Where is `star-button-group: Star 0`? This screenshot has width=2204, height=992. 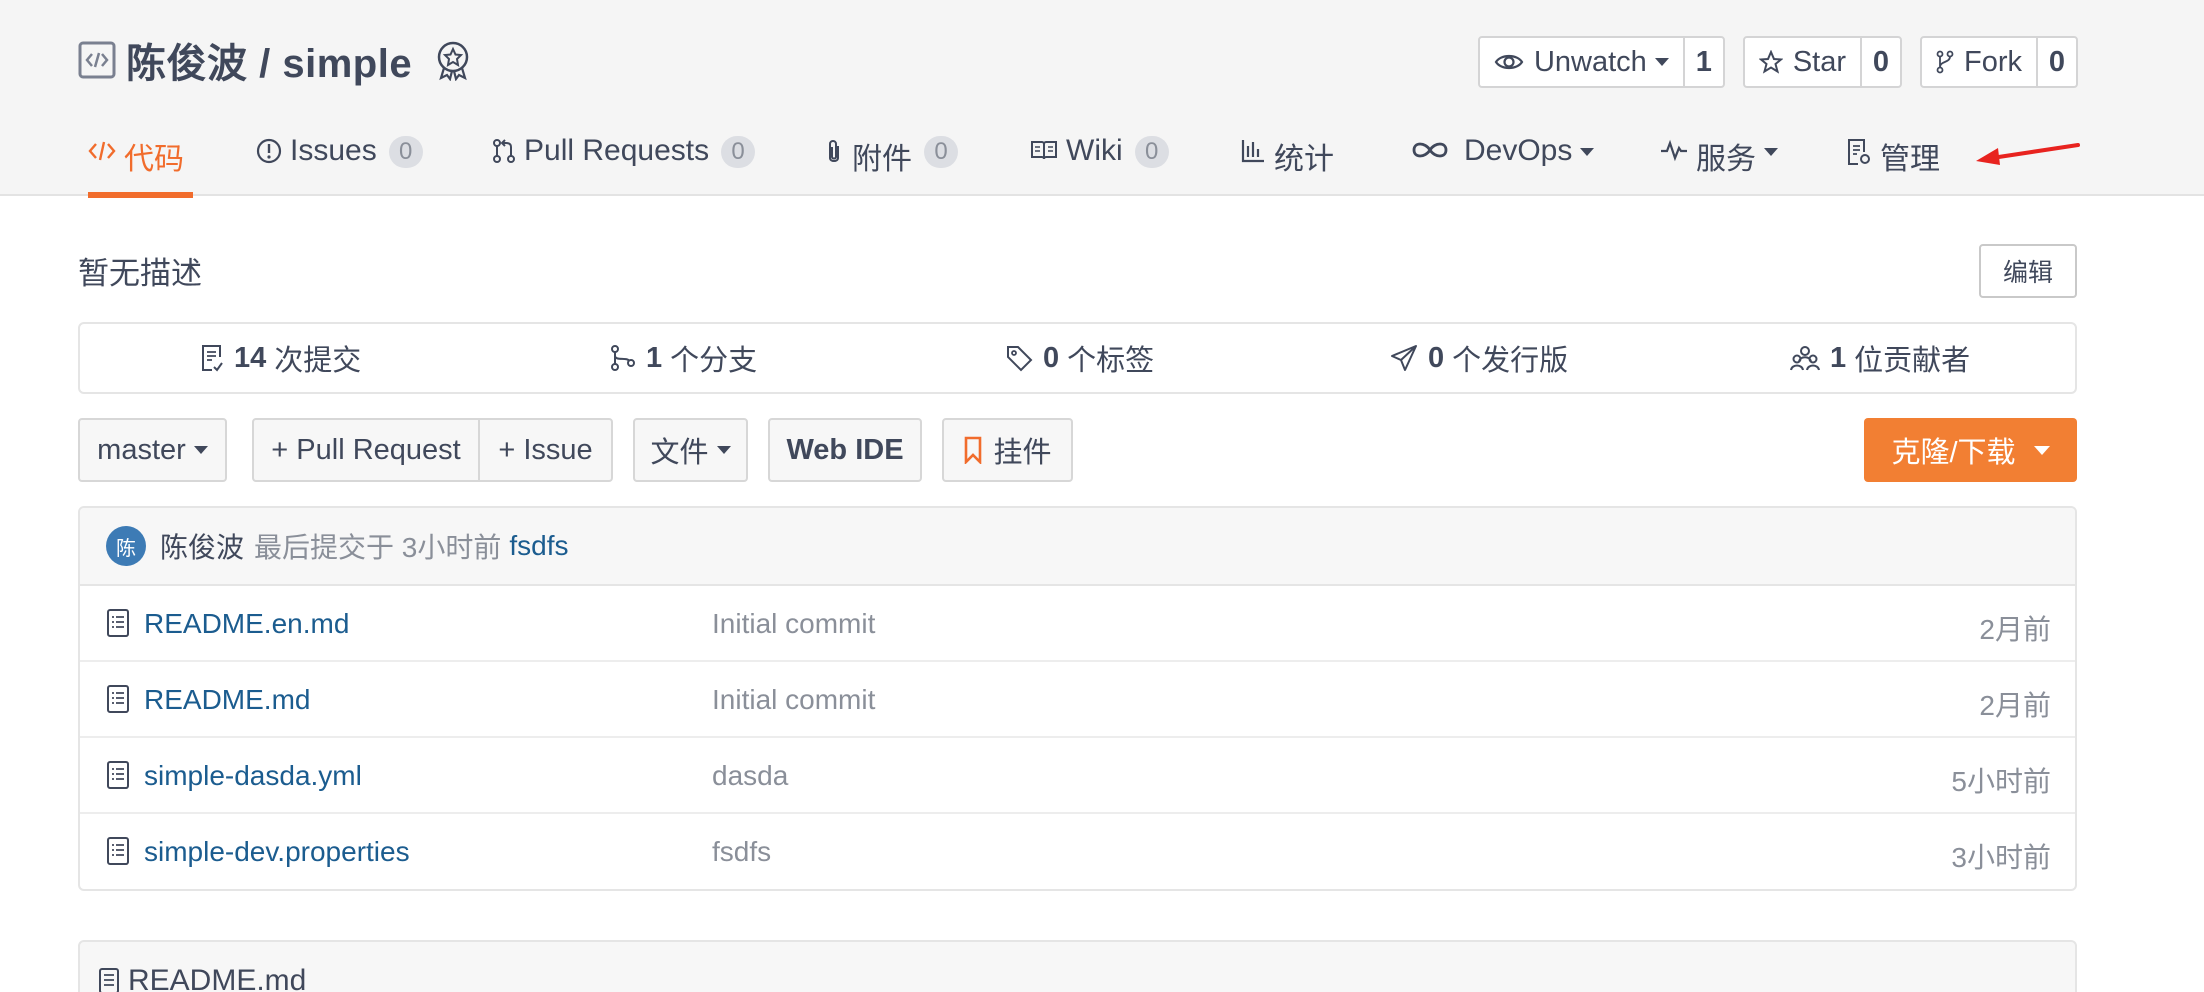 star-button-group: Star 0 is located at coordinates (1822, 62).